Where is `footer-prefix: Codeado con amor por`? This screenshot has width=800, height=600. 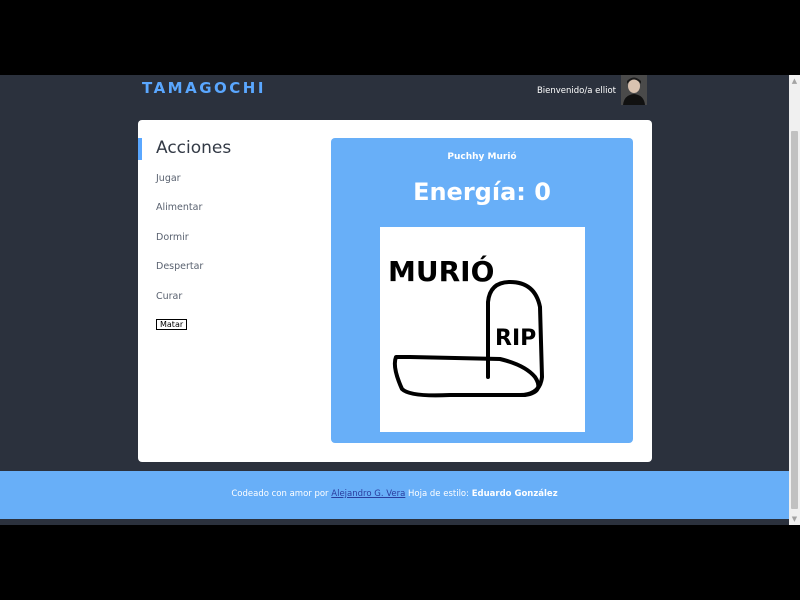
footer-prefix: Codeado con amor por is located at coordinates (280, 494).